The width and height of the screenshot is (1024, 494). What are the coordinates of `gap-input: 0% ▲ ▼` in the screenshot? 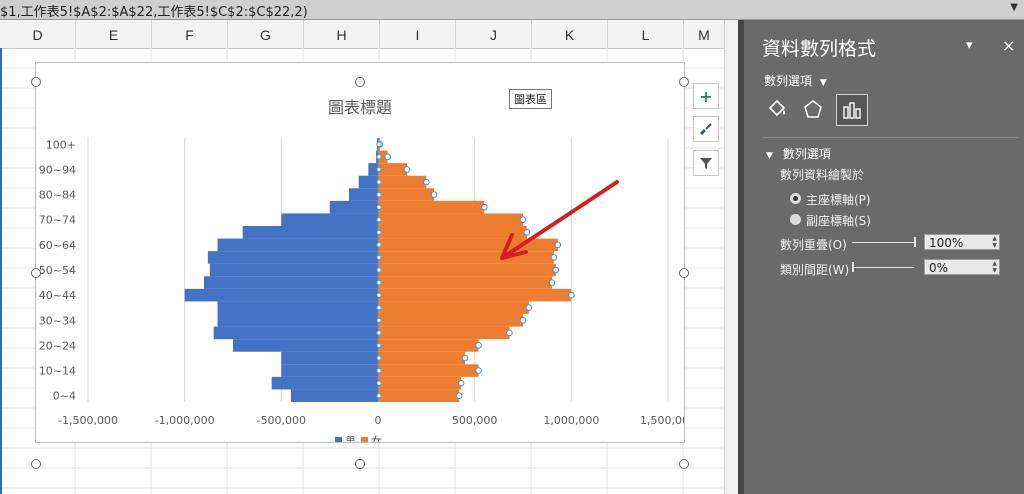 It's located at (962, 267).